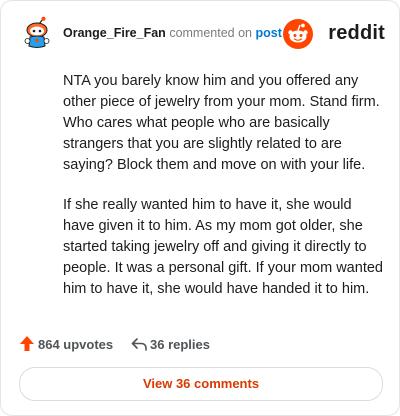  Describe the element at coordinates (76, 344) in the screenshot. I see `upvote-count: 864 upvotes` at that location.